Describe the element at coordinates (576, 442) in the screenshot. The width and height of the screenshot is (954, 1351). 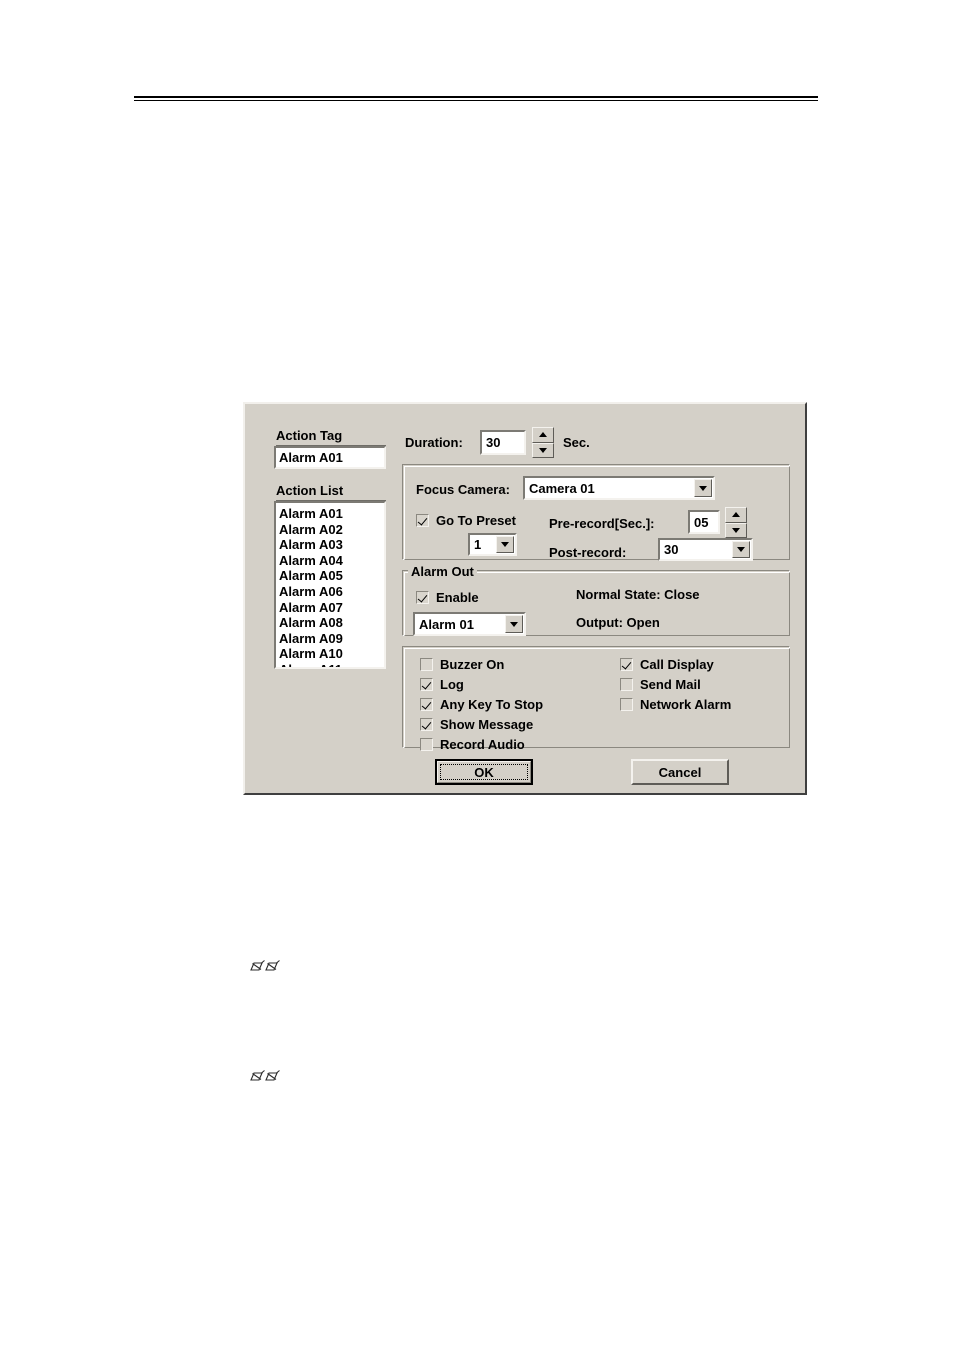
I see `duration-unit-label: Sec.` at that location.